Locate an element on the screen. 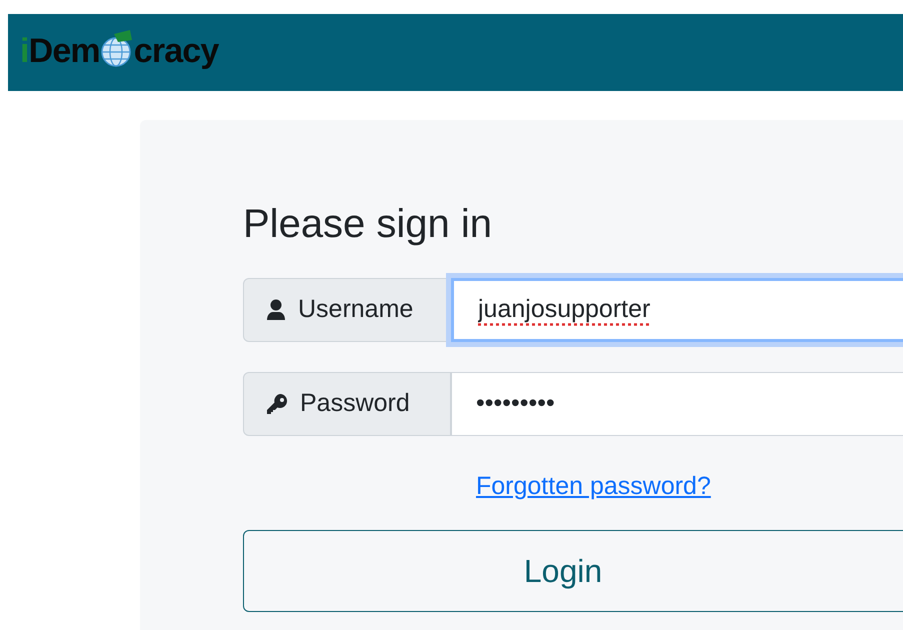  password-field: ••••••••• is located at coordinates (677, 404).